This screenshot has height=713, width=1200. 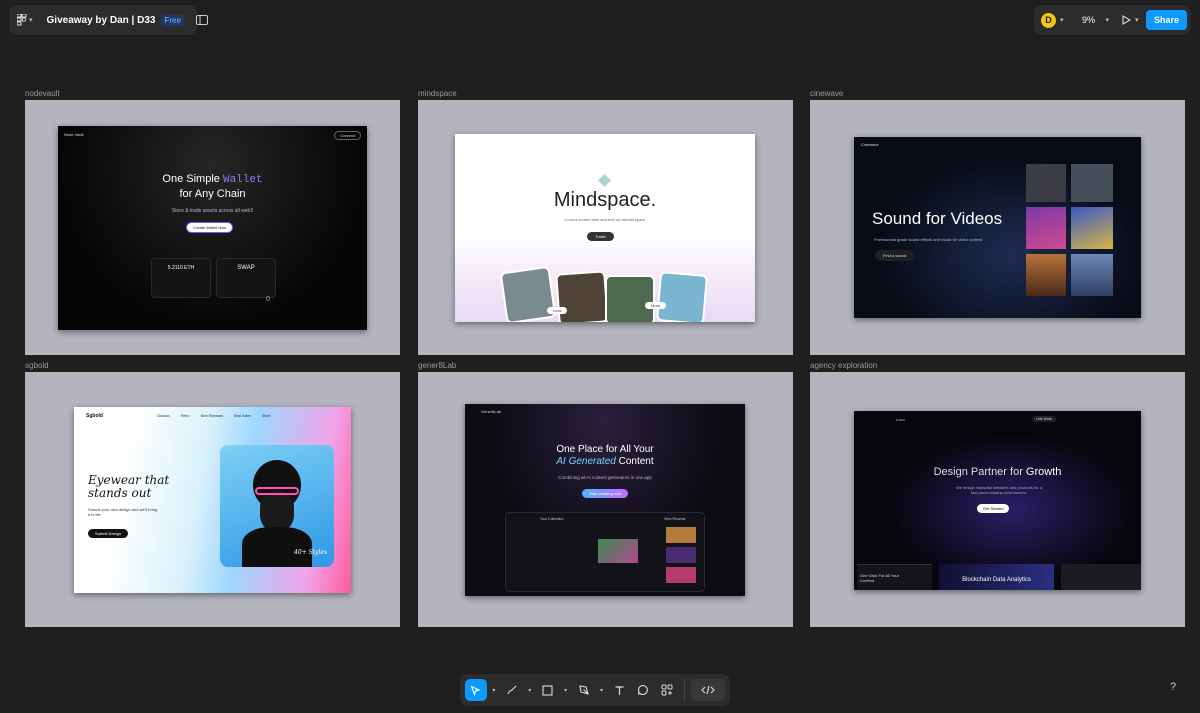 What do you see at coordinates (894, 577) in the screenshot?
I see `agency-card: One Click For All Your Content` at bounding box center [894, 577].